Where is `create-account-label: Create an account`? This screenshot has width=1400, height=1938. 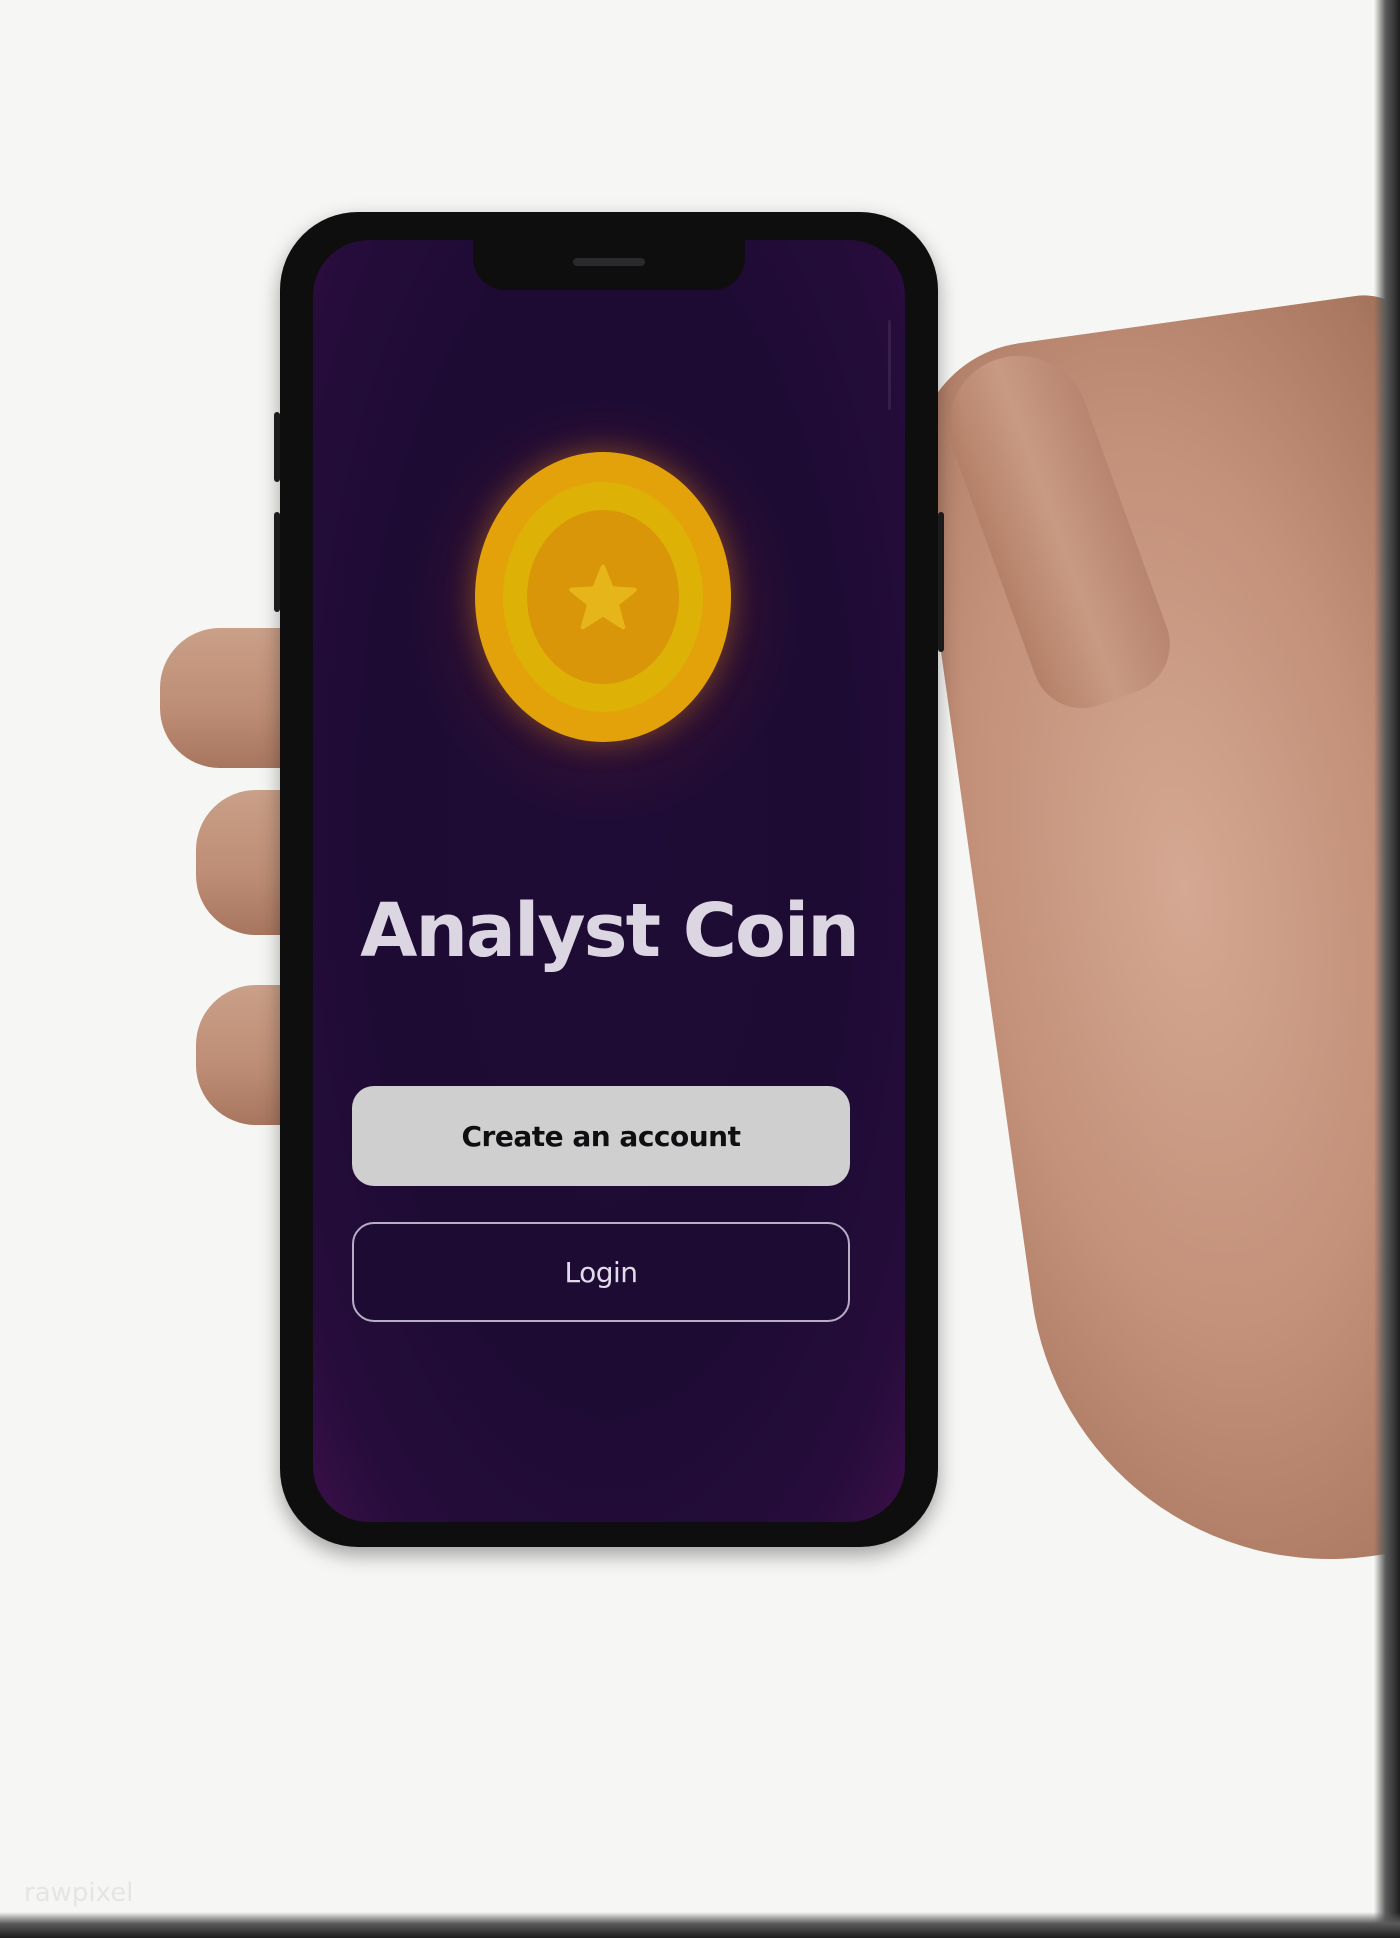
create-account-label: Create an account is located at coordinates (601, 1136).